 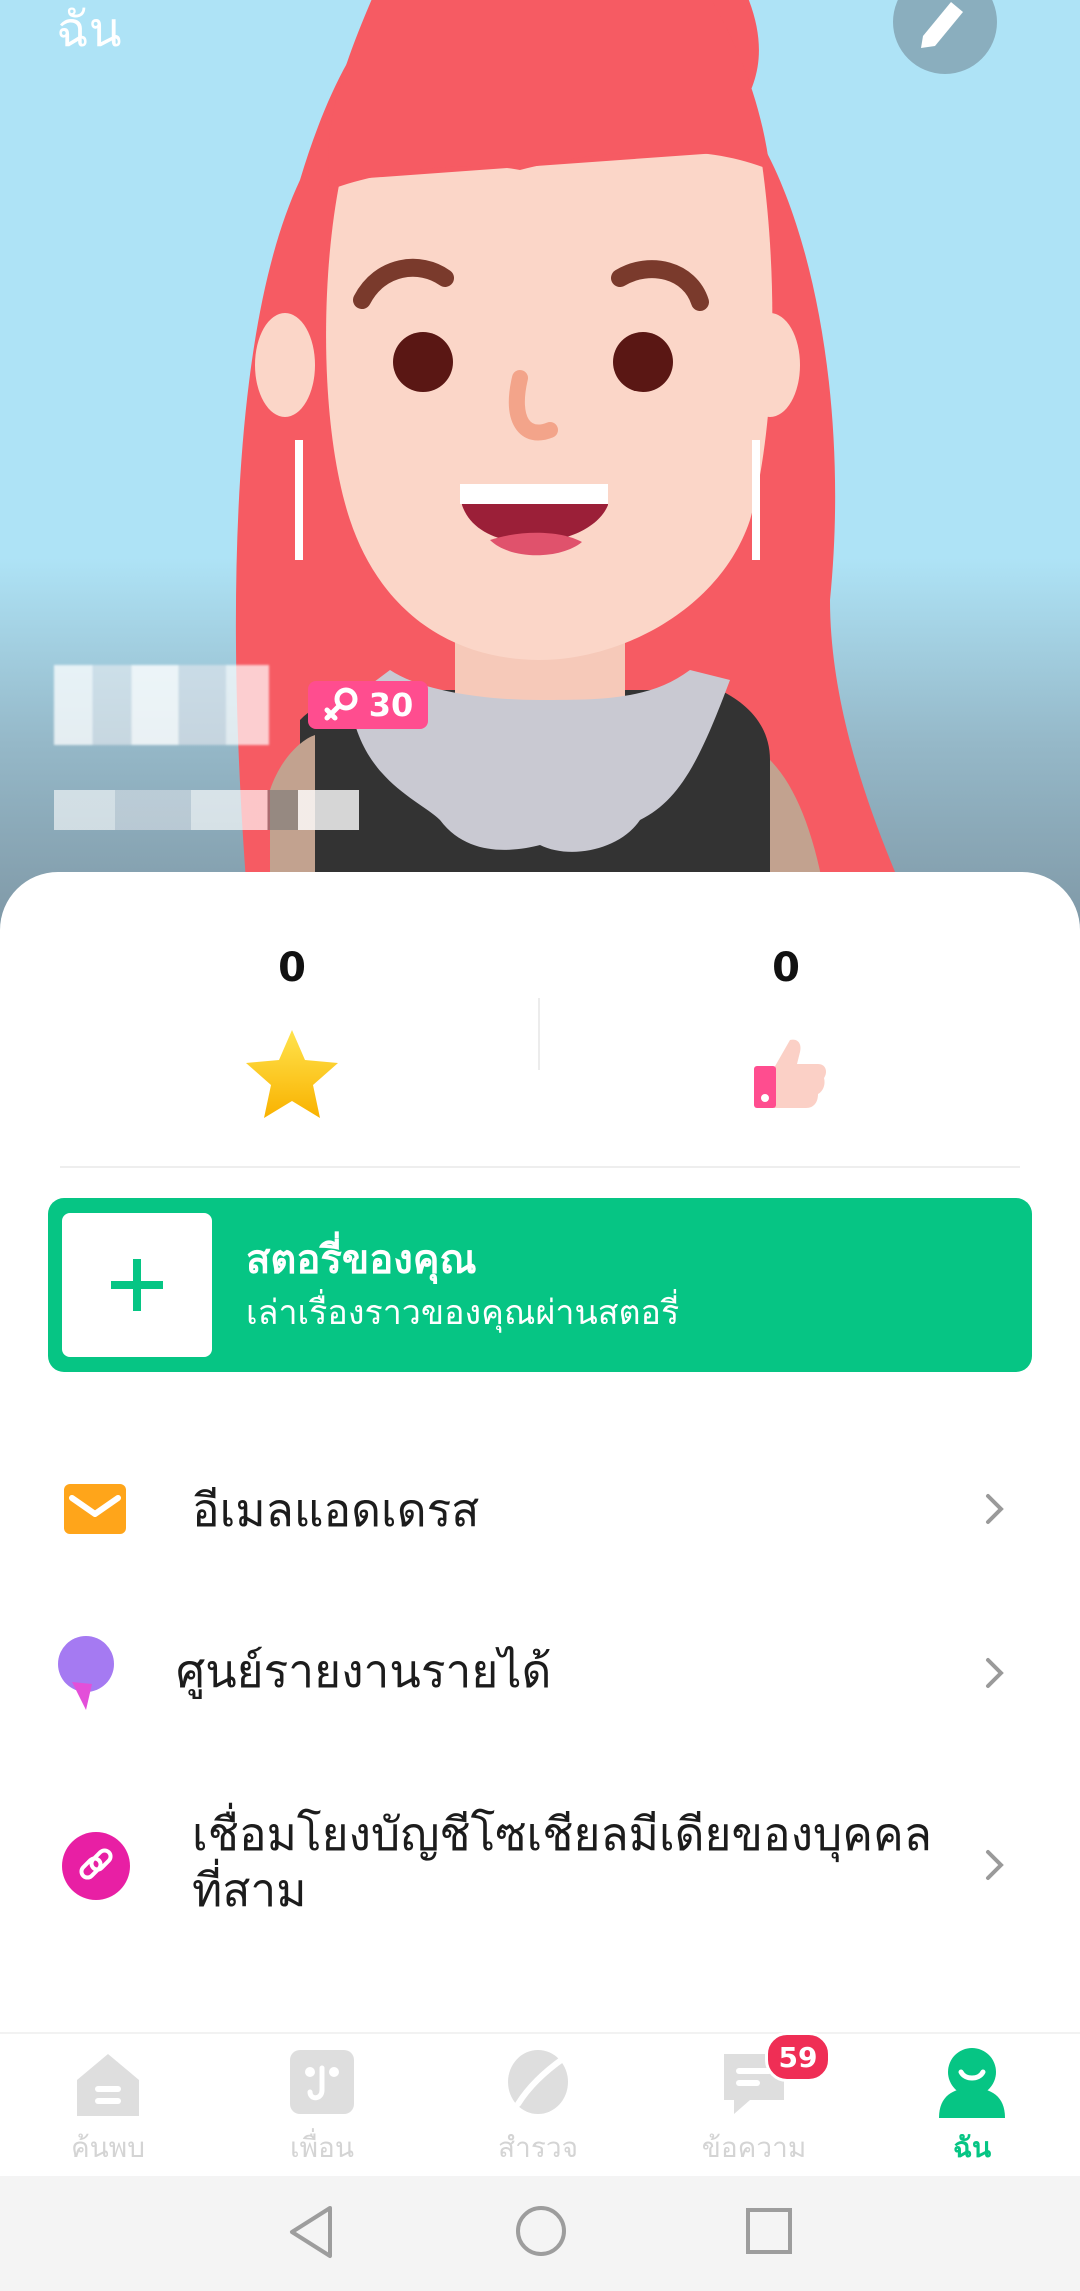 I want to click on nav-me: ฉัน, so click(x=972, y=2106).